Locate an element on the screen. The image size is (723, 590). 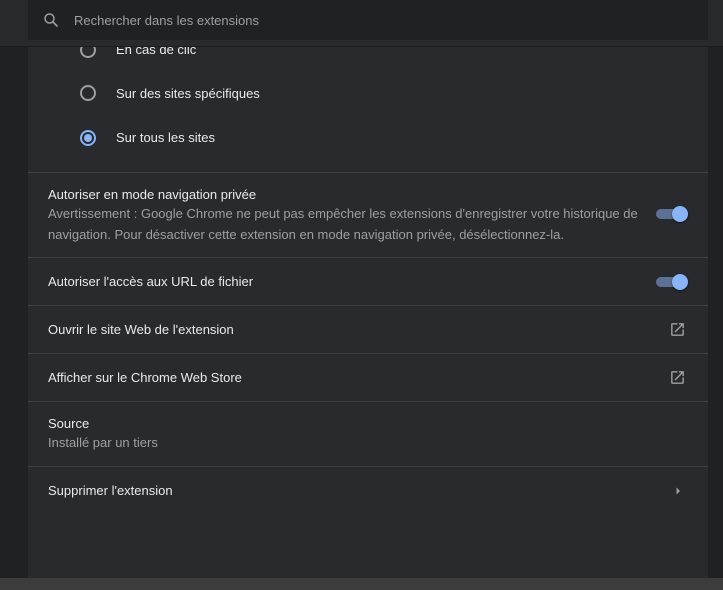
radio-label: En cas de clic is located at coordinates (156, 52).